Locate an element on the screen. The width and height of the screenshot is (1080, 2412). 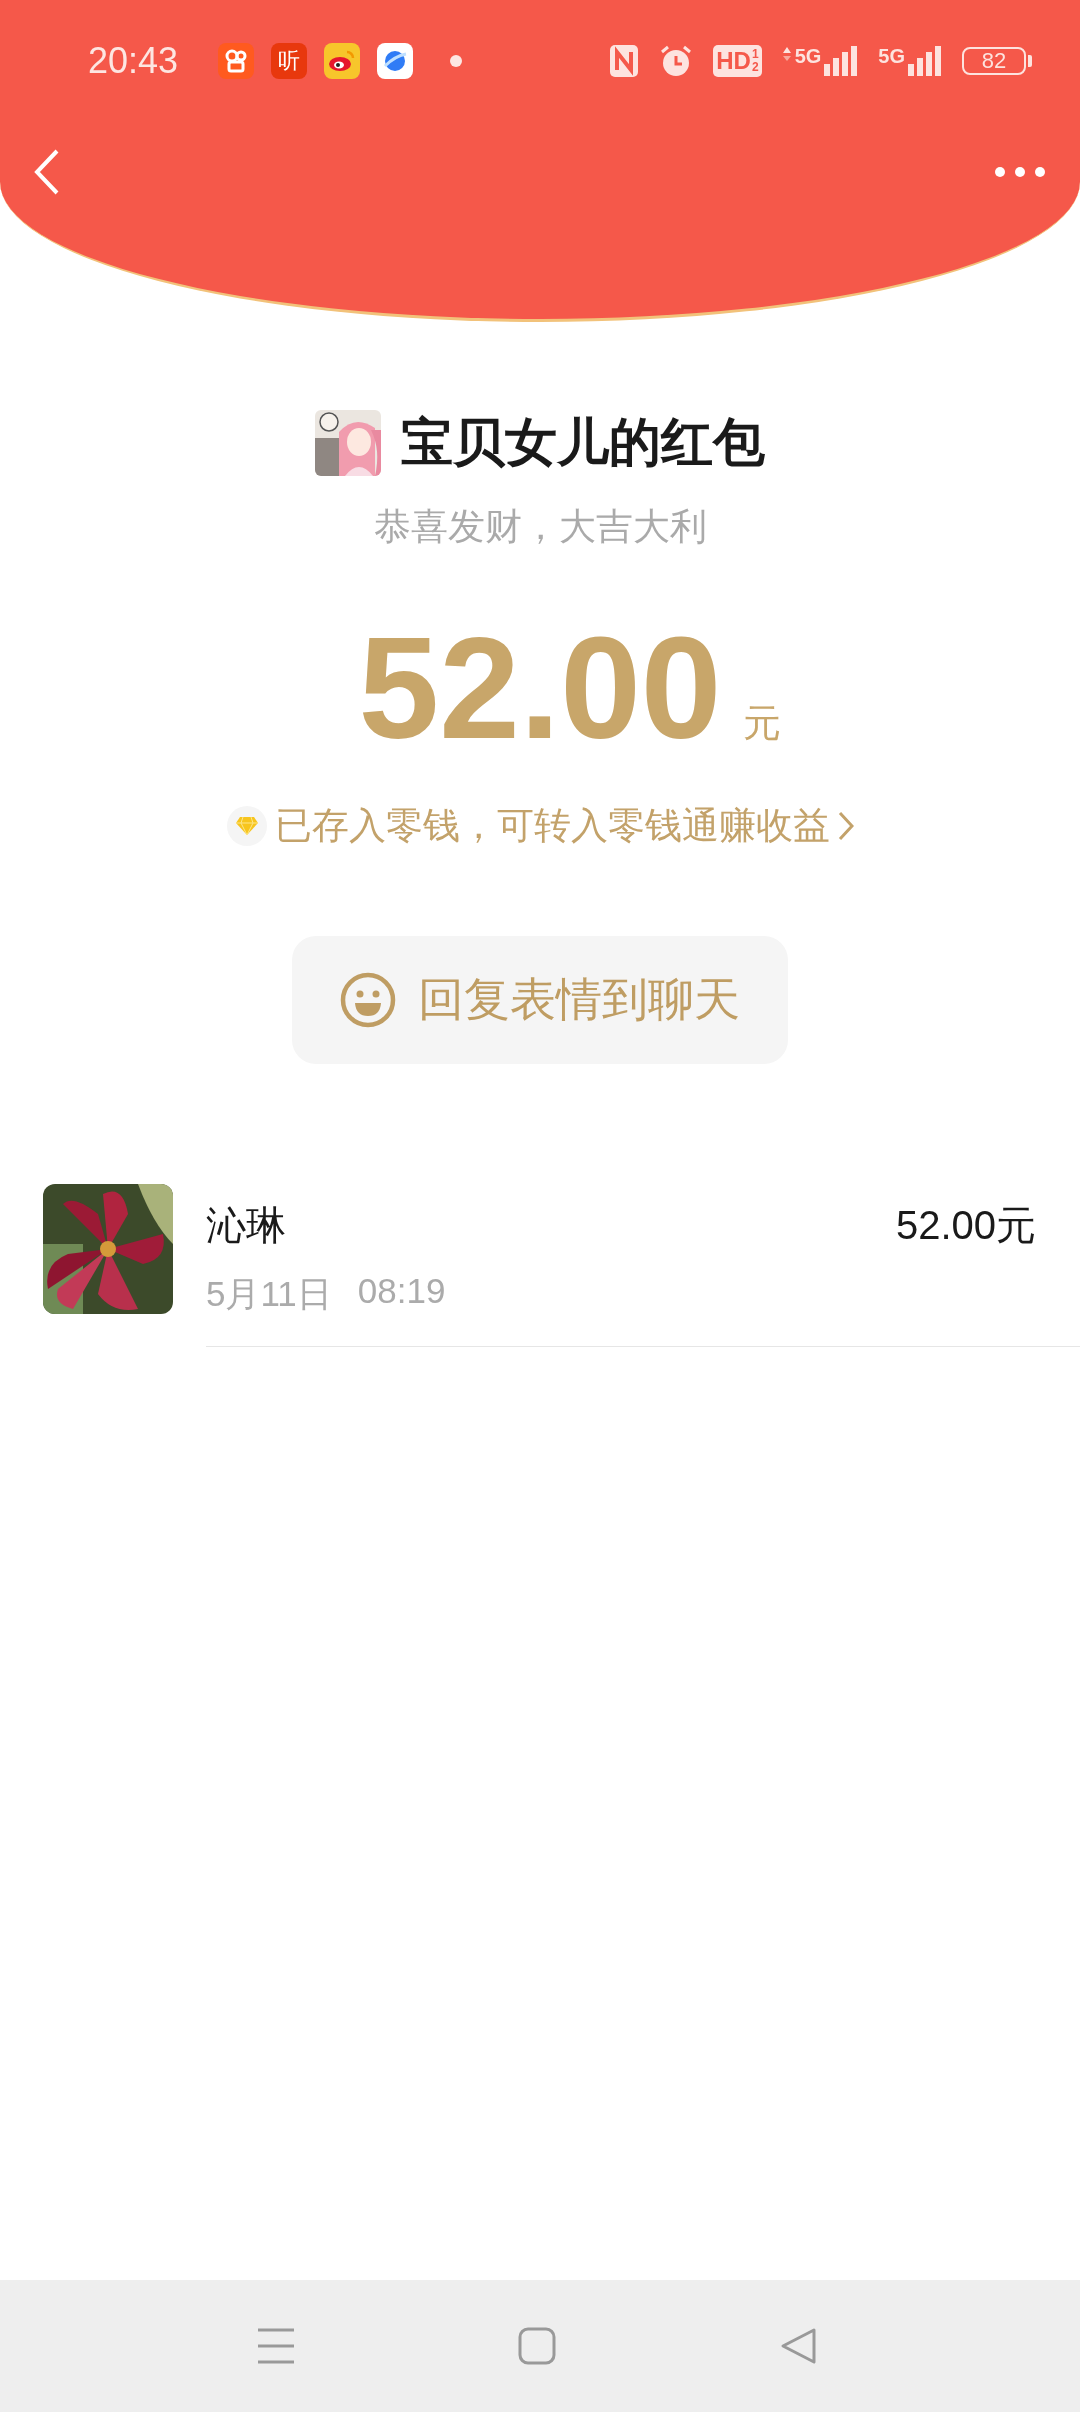
receiver-name: 沁琳 is located at coordinates (246, 1225).